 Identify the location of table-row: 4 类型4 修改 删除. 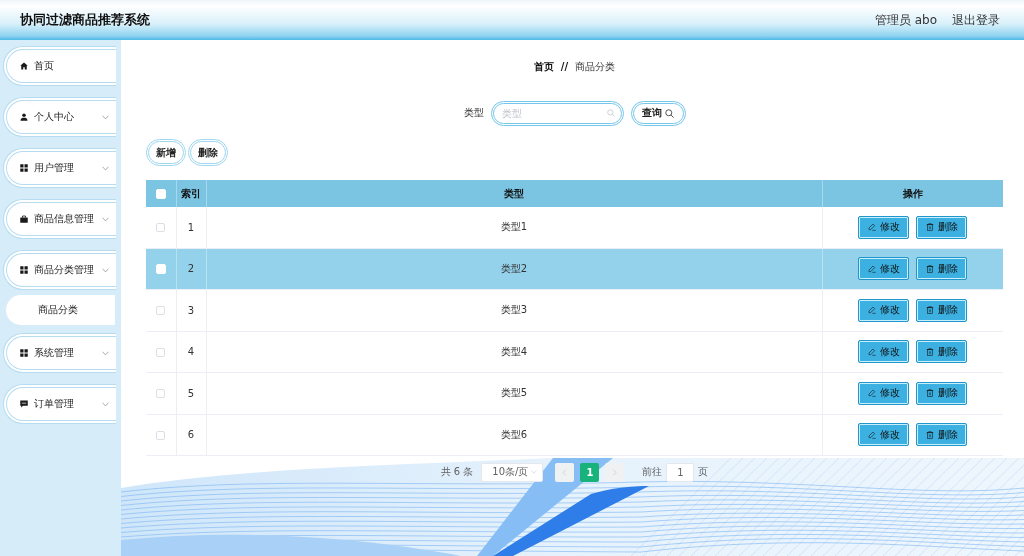
(574, 352).